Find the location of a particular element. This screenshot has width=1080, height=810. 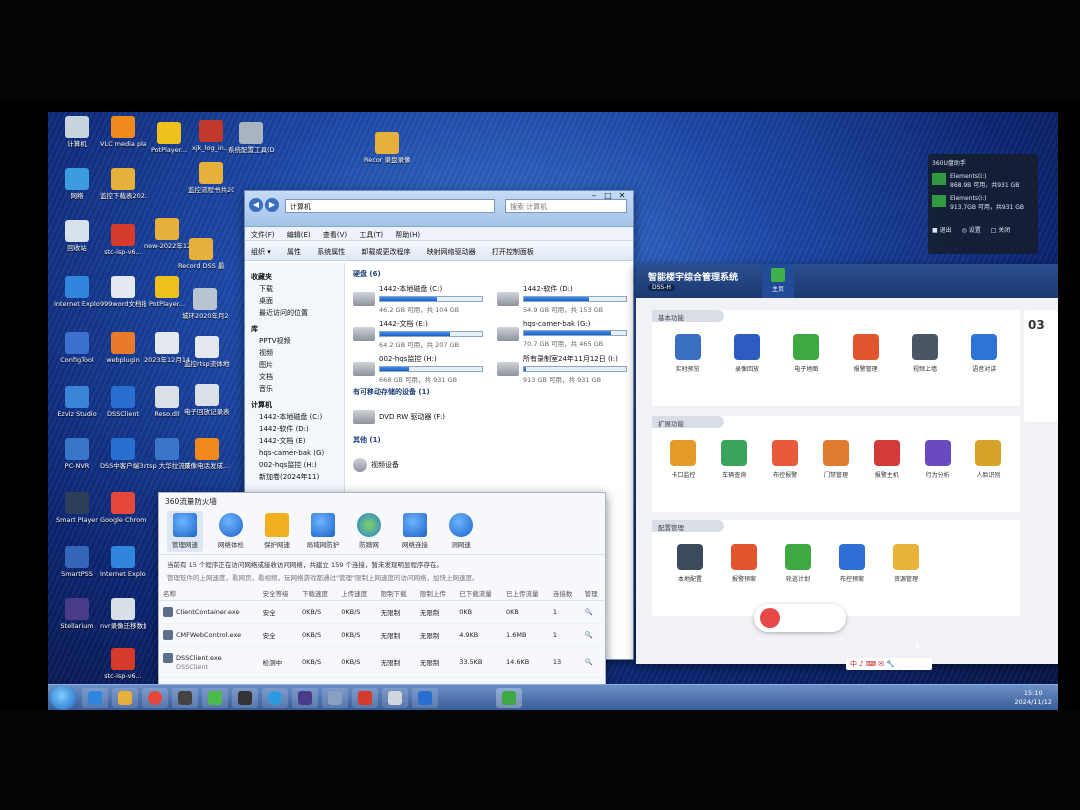

tab-lan-protect: 局域网防护 is located at coordinates (323, 531).